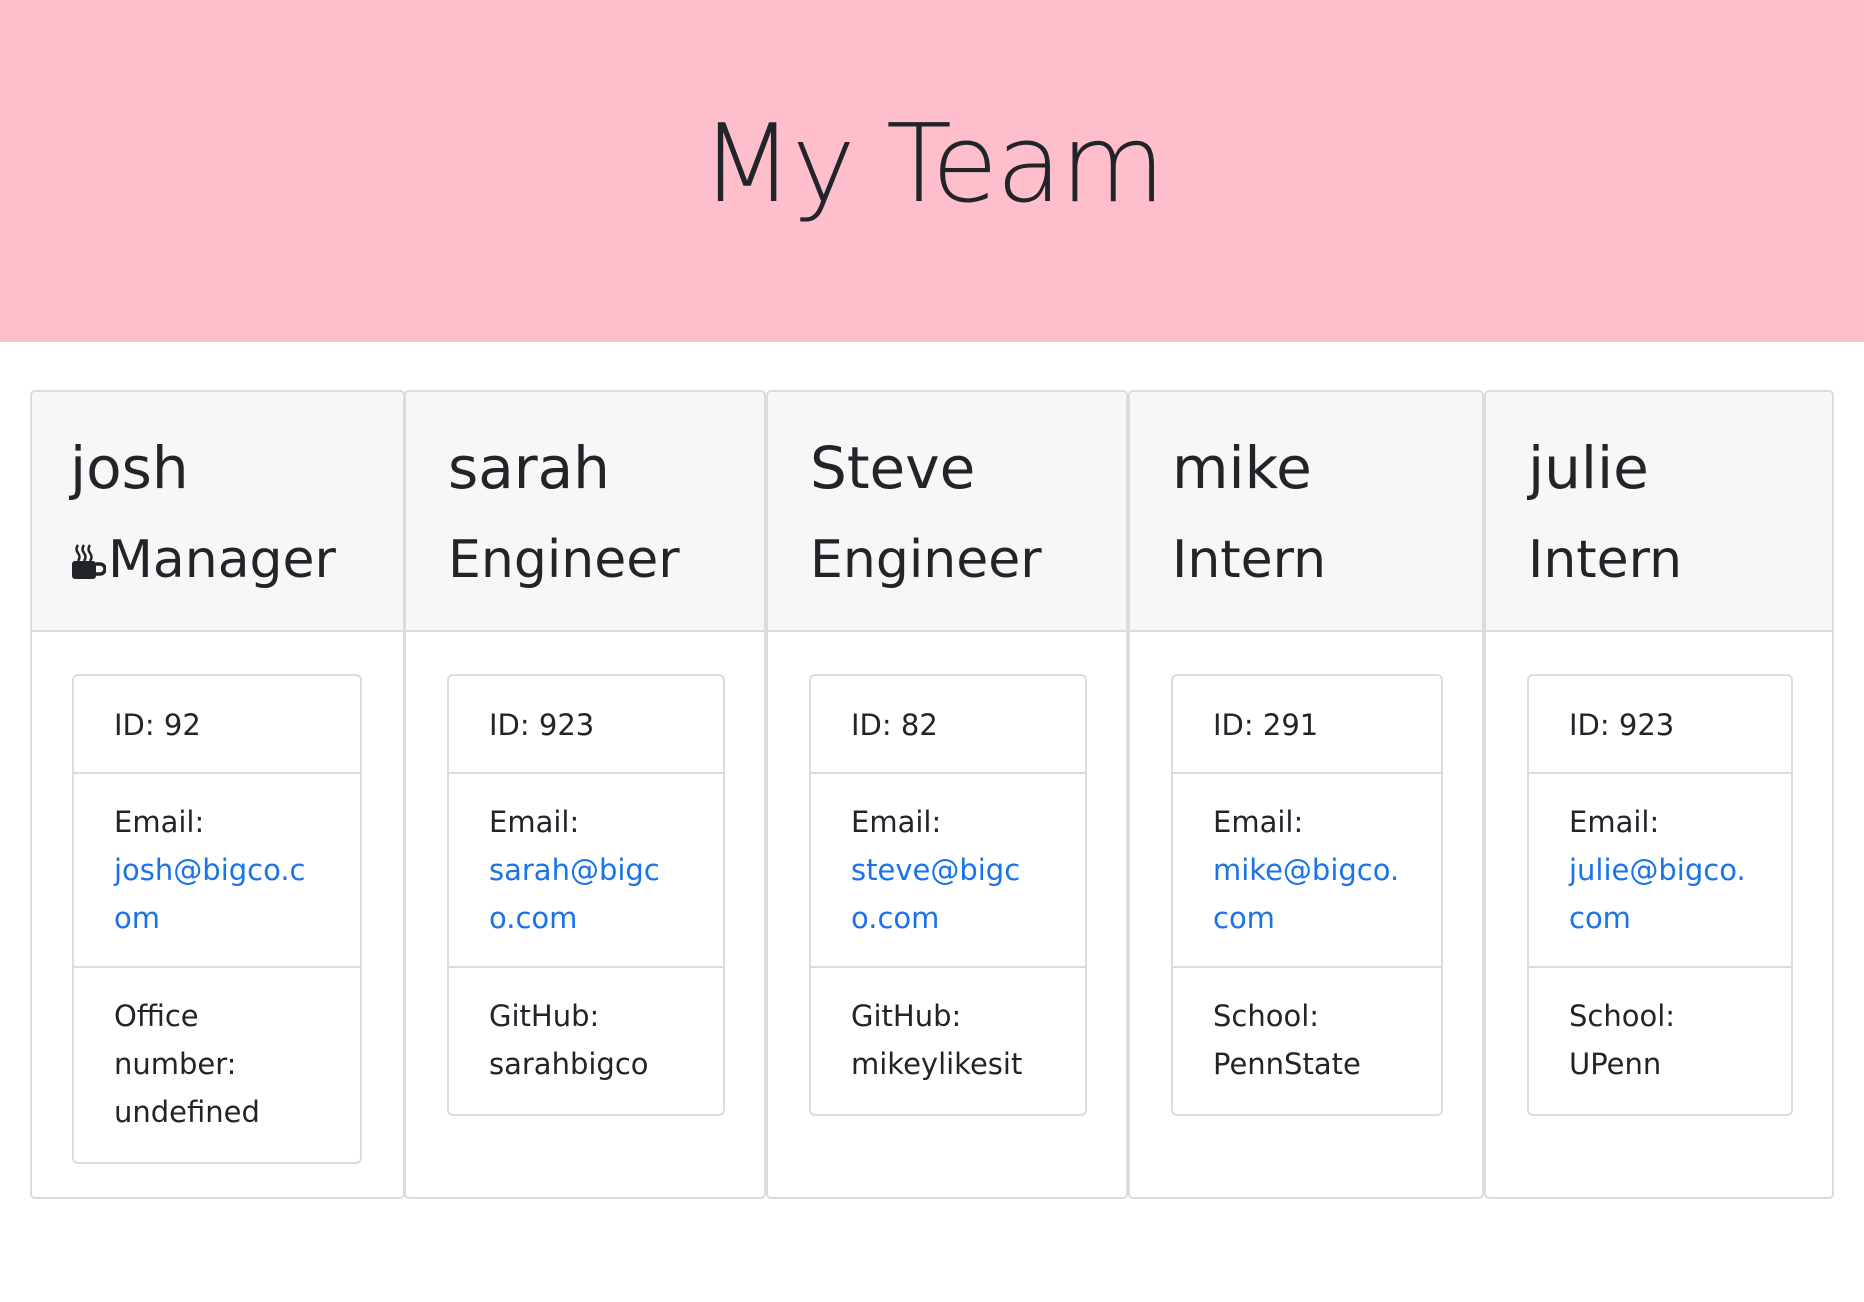 The height and width of the screenshot is (1302, 1864). What do you see at coordinates (1307, 1041) in the screenshot?
I see `school-item: School: PennState` at bounding box center [1307, 1041].